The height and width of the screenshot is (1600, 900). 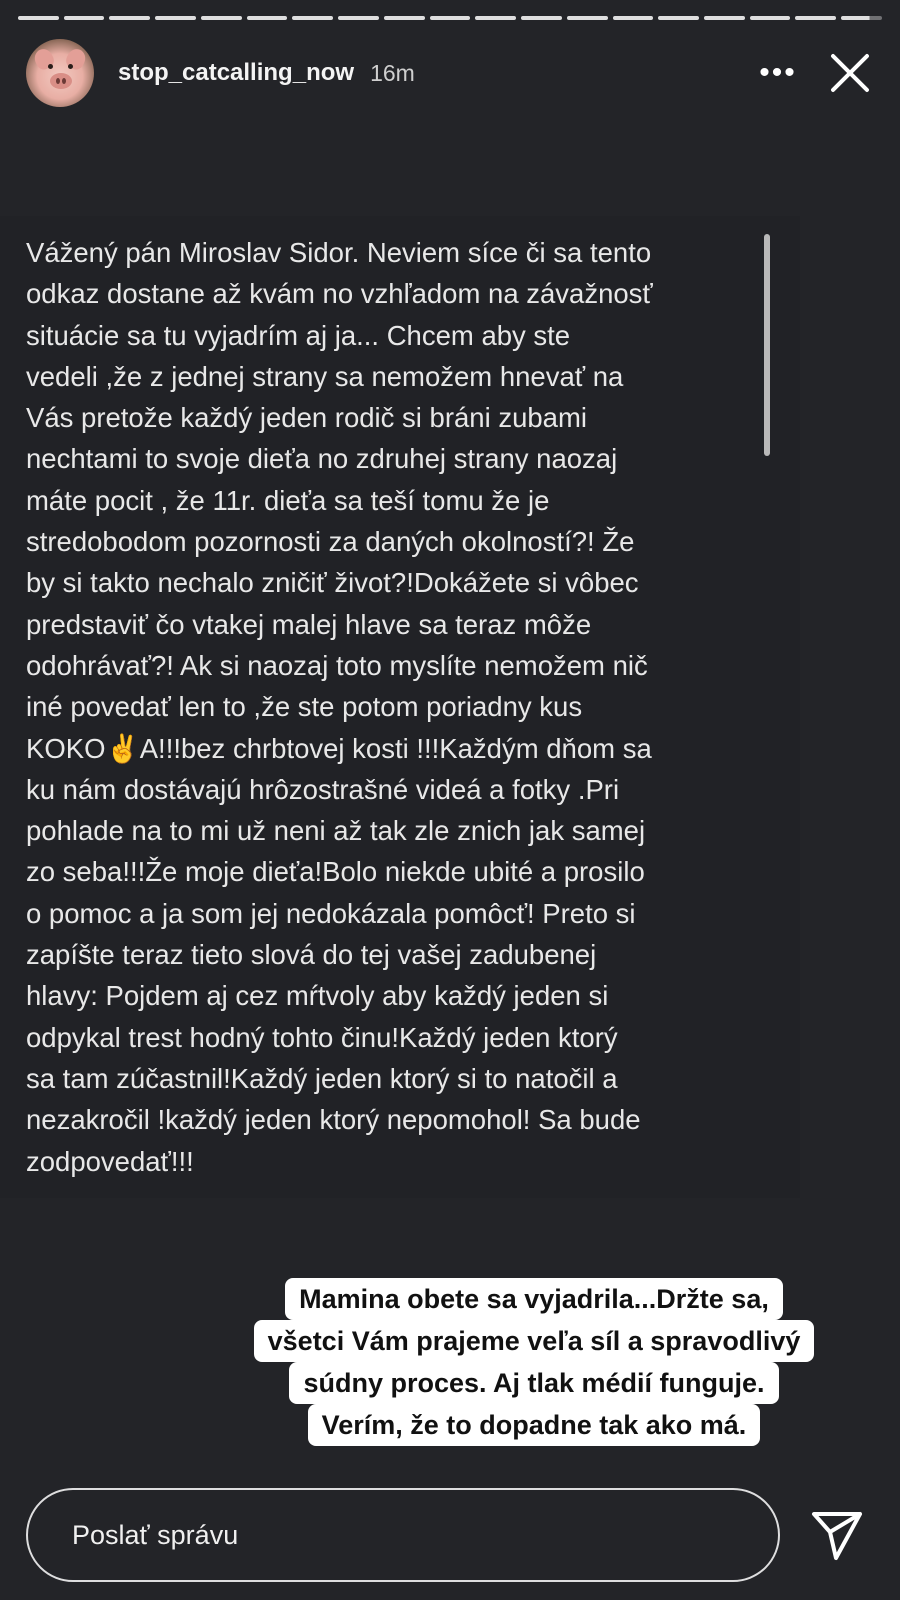 What do you see at coordinates (236, 73) in the screenshot?
I see `username: stop_catcalling_now` at bounding box center [236, 73].